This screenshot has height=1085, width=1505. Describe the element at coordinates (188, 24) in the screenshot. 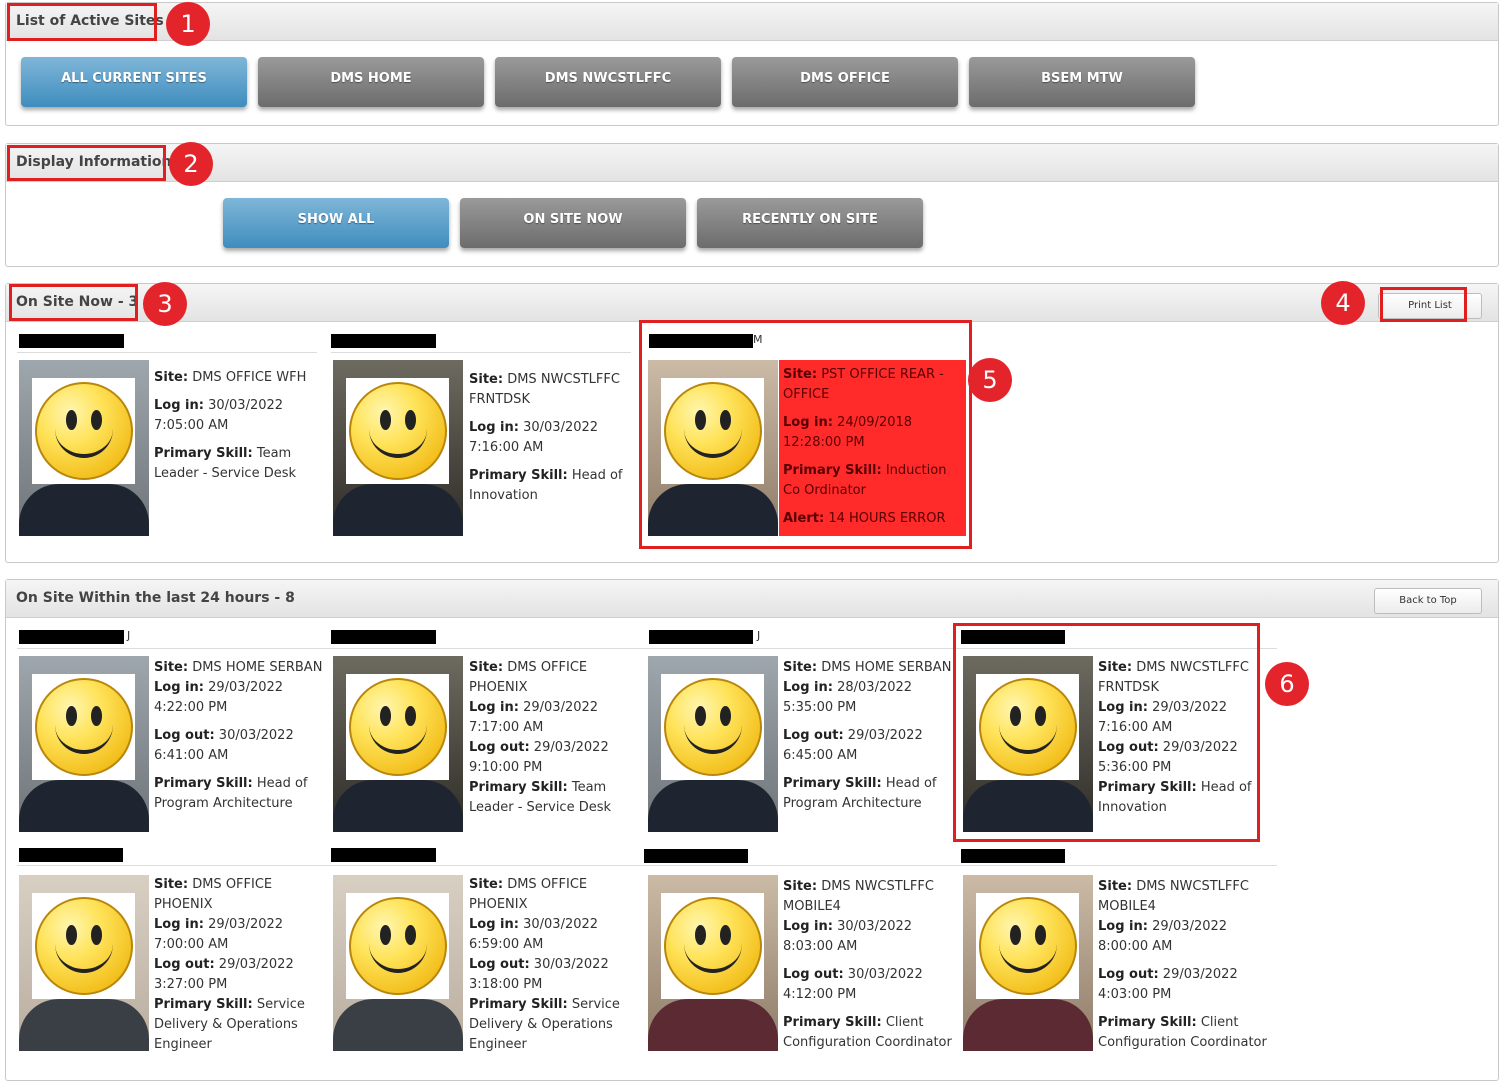

I see `annotation-marker-1: 1` at that location.